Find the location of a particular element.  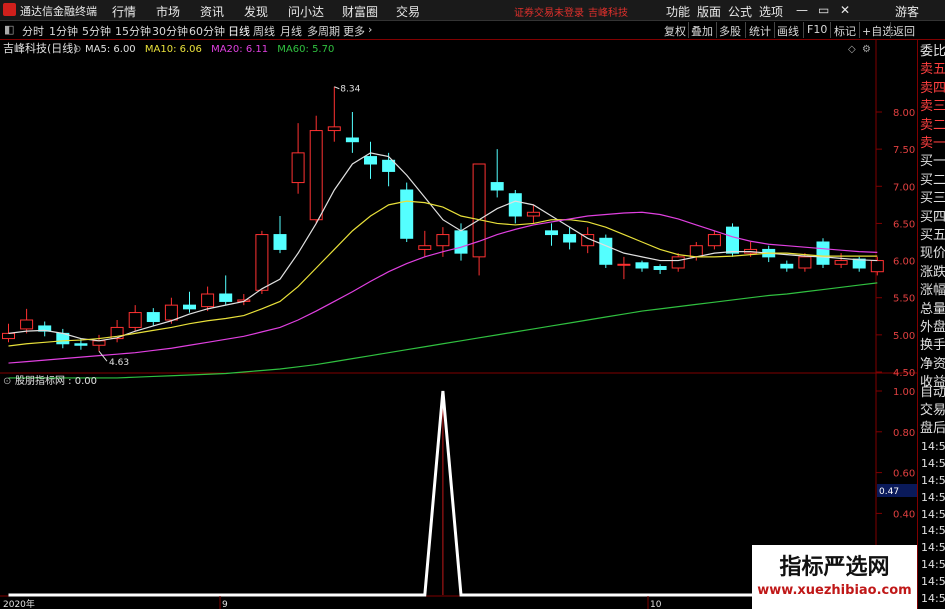

ma20-value: 6.11 is located at coordinates (257, 49).